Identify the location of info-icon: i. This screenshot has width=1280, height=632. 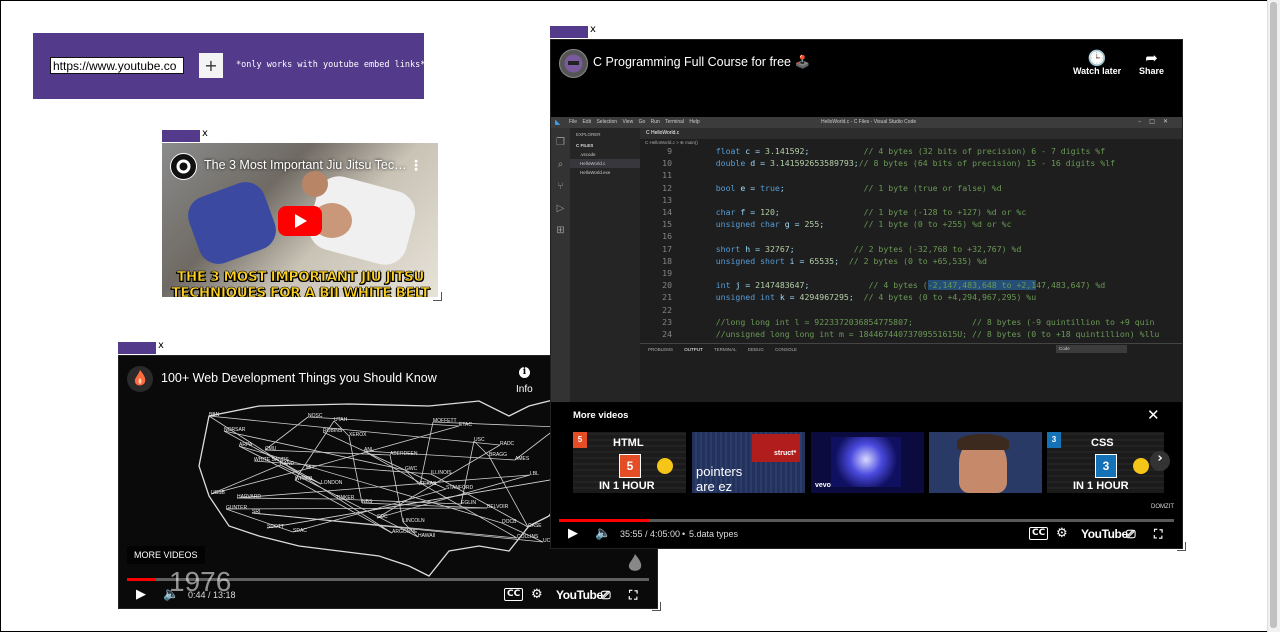
(524, 372).